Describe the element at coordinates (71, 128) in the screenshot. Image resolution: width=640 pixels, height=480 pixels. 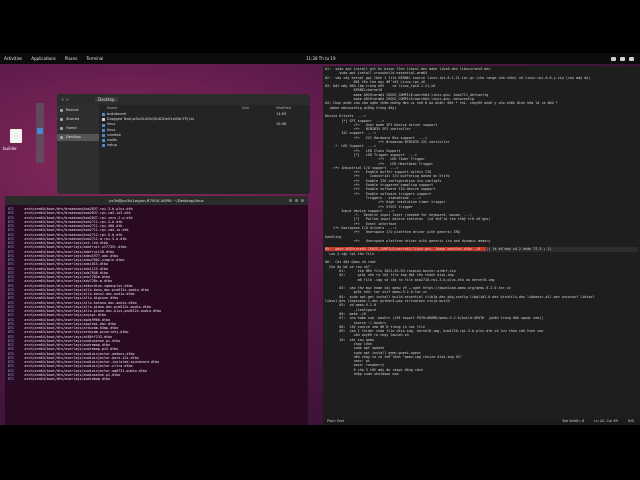
I see `sidebar-item-label: Home` at that location.